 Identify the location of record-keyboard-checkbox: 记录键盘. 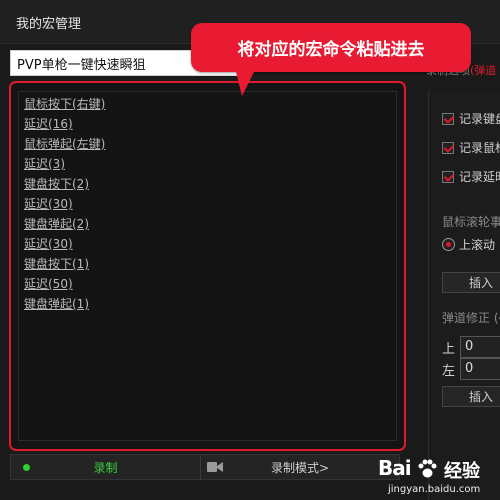
(471, 118).